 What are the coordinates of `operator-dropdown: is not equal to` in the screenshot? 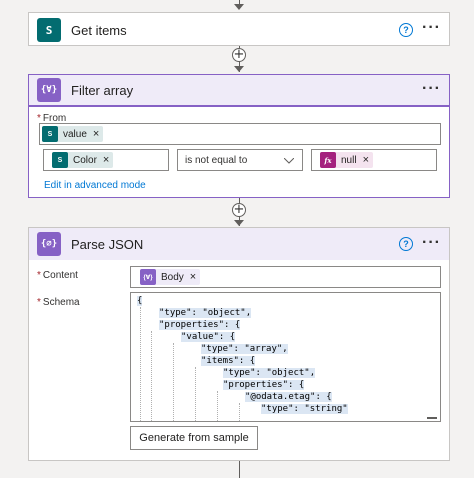 It's located at (240, 160).